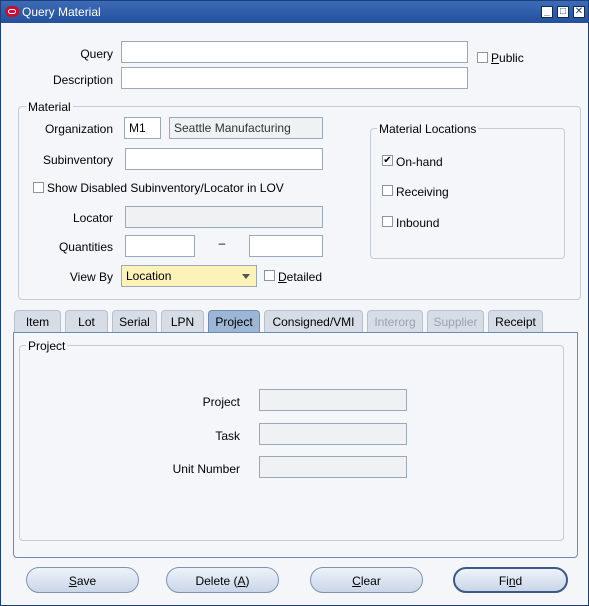 The height and width of the screenshot is (606, 589). What do you see at coordinates (286, 246) in the screenshot?
I see `quantity-to-input` at bounding box center [286, 246].